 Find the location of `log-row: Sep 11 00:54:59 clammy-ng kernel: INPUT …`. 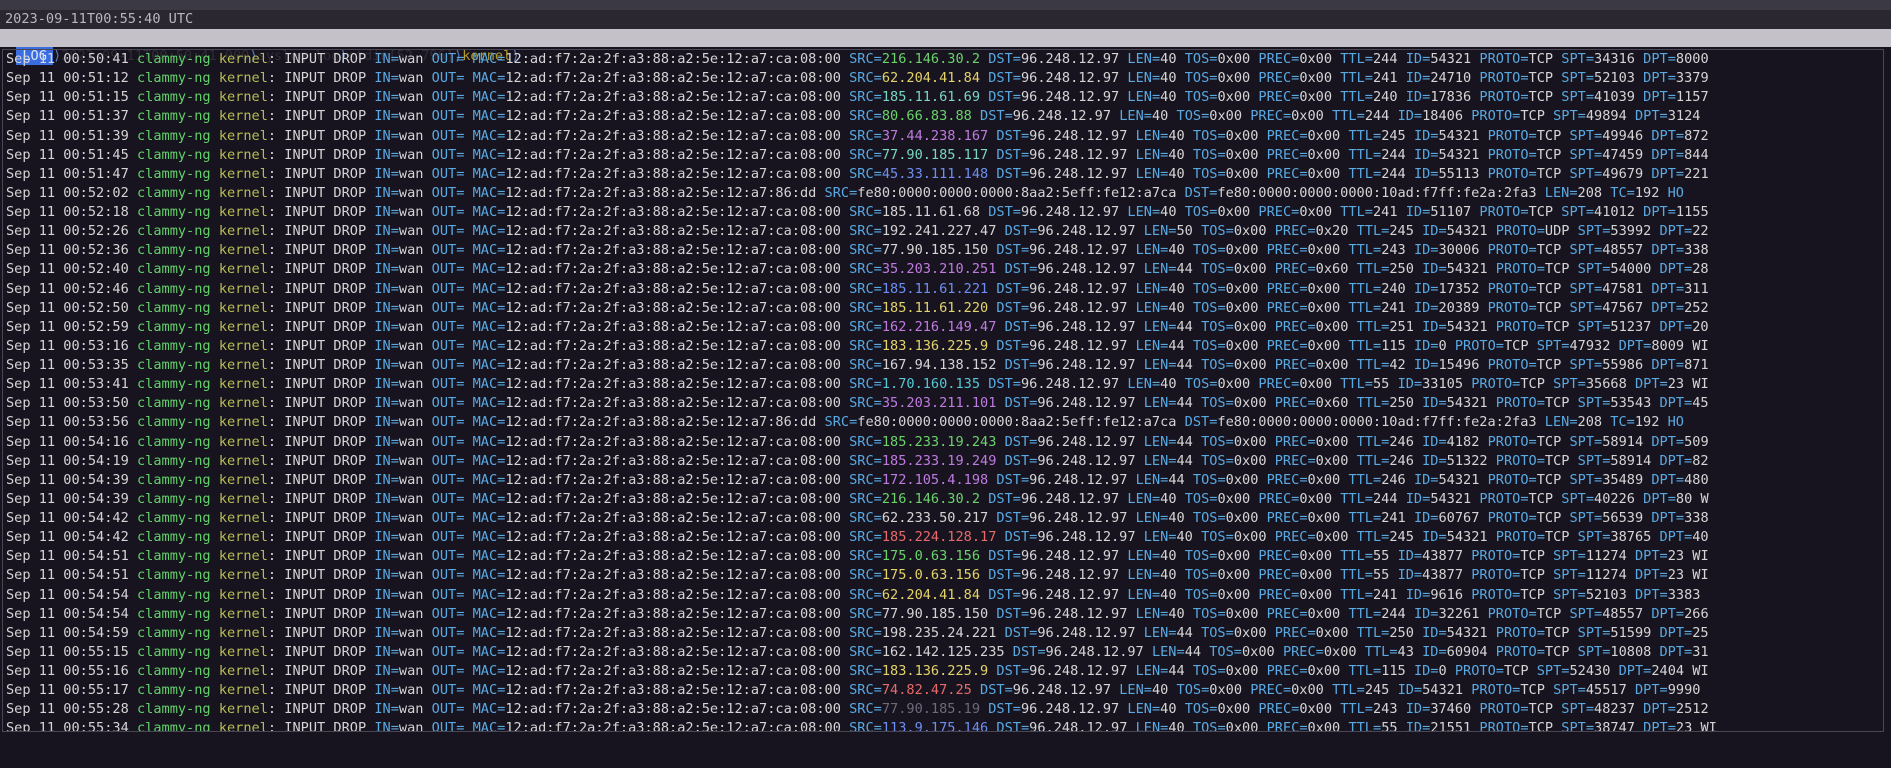

log-row: Sep 11 00:54:59 clammy-ng kernel: INPUT … is located at coordinates (943, 633).